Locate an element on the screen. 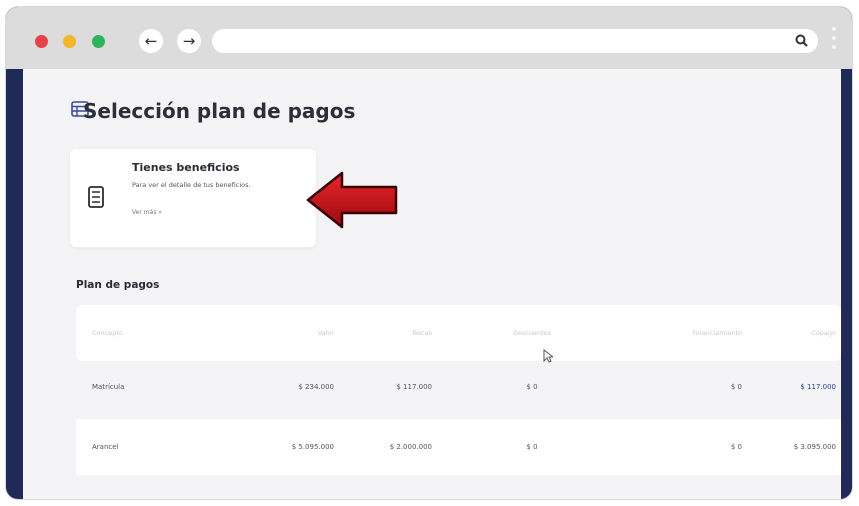 Image resolution: width=859 pixels, height=506 pixels. close-window-button is located at coordinates (41, 41).